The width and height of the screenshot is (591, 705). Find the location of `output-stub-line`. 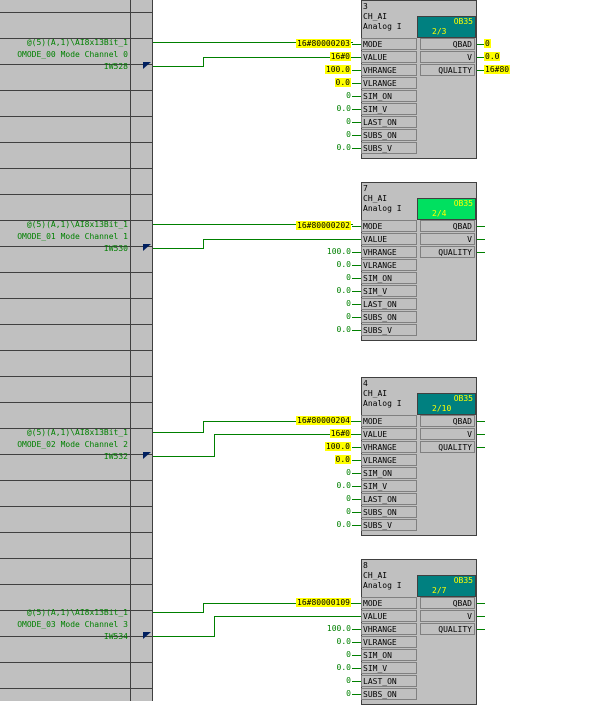

output-stub-line is located at coordinates (481, 629).